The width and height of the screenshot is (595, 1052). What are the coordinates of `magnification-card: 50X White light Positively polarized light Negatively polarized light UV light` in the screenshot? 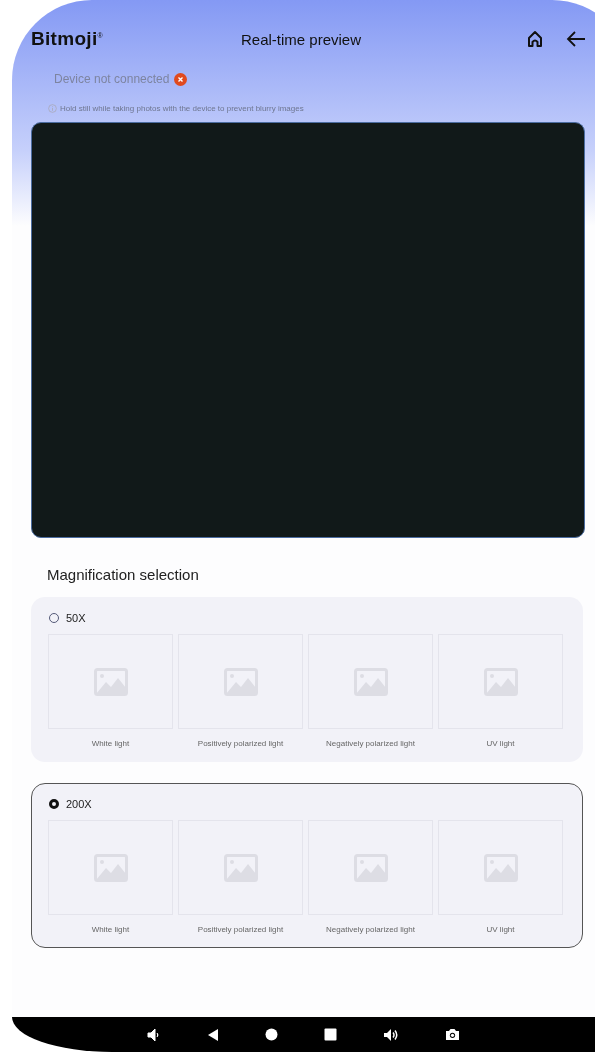 It's located at (307, 679).